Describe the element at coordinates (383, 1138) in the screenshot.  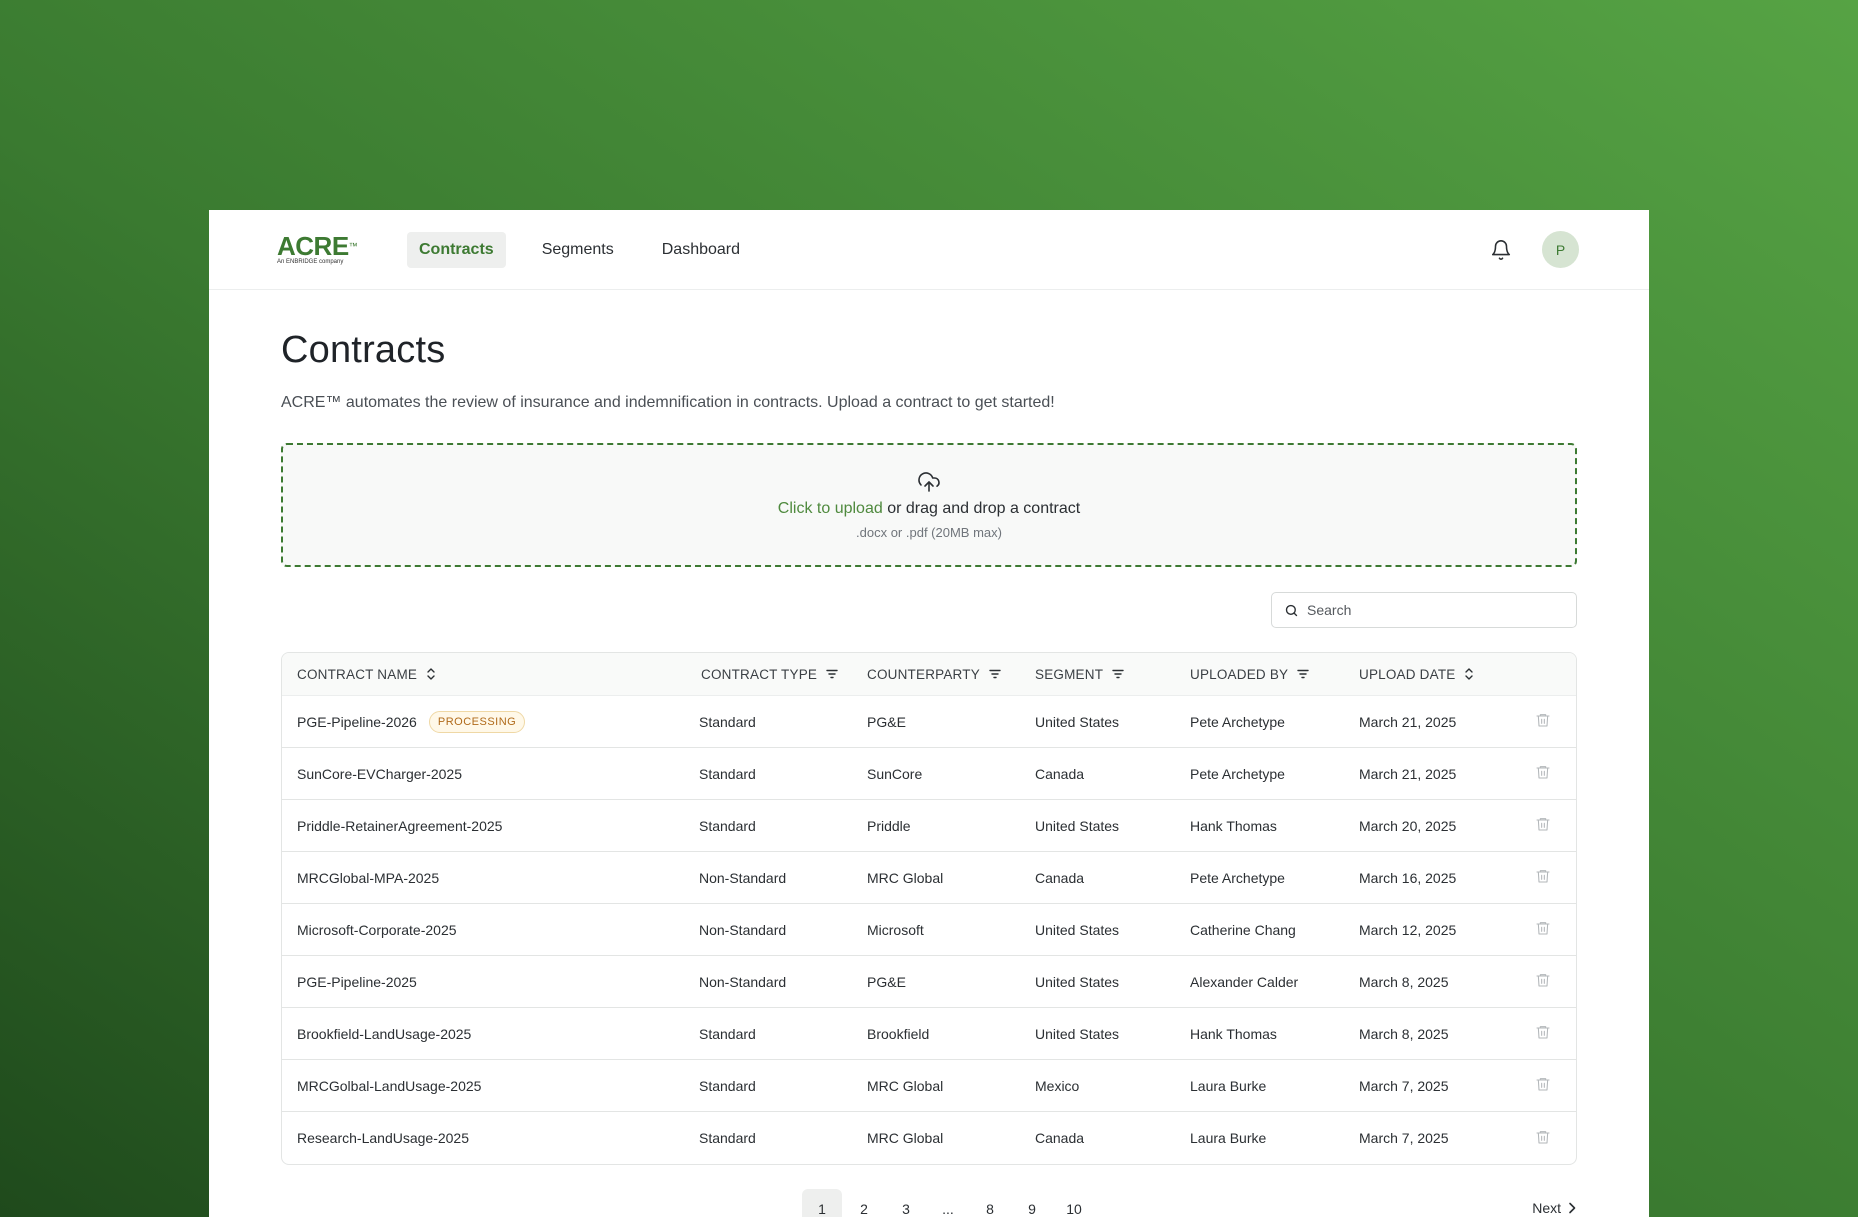
I see `contract-name-link: Research-LandUsage-2025` at that location.